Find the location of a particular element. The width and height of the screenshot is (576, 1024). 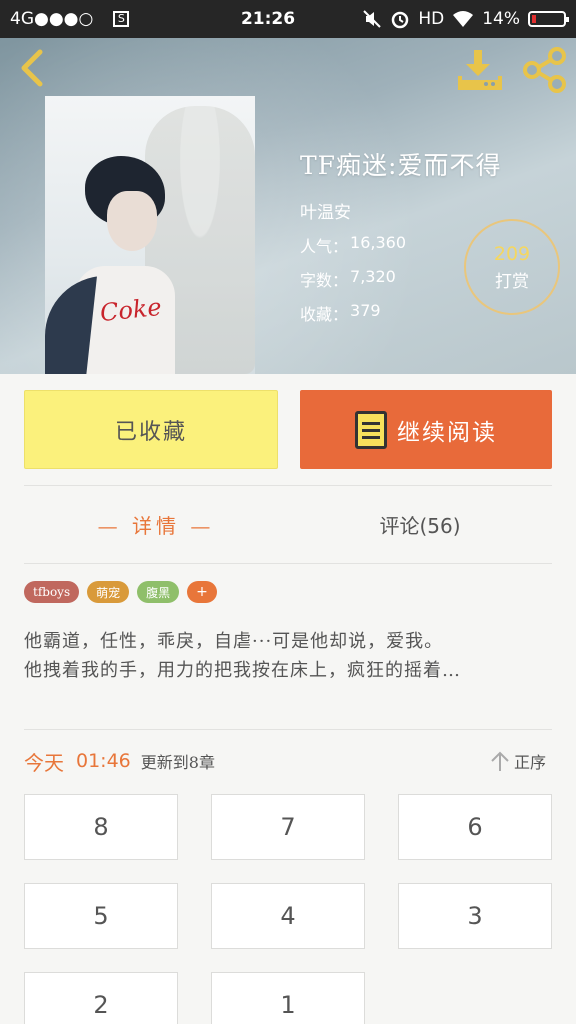

book-cover: Coke is located at coordinates (150, 235).